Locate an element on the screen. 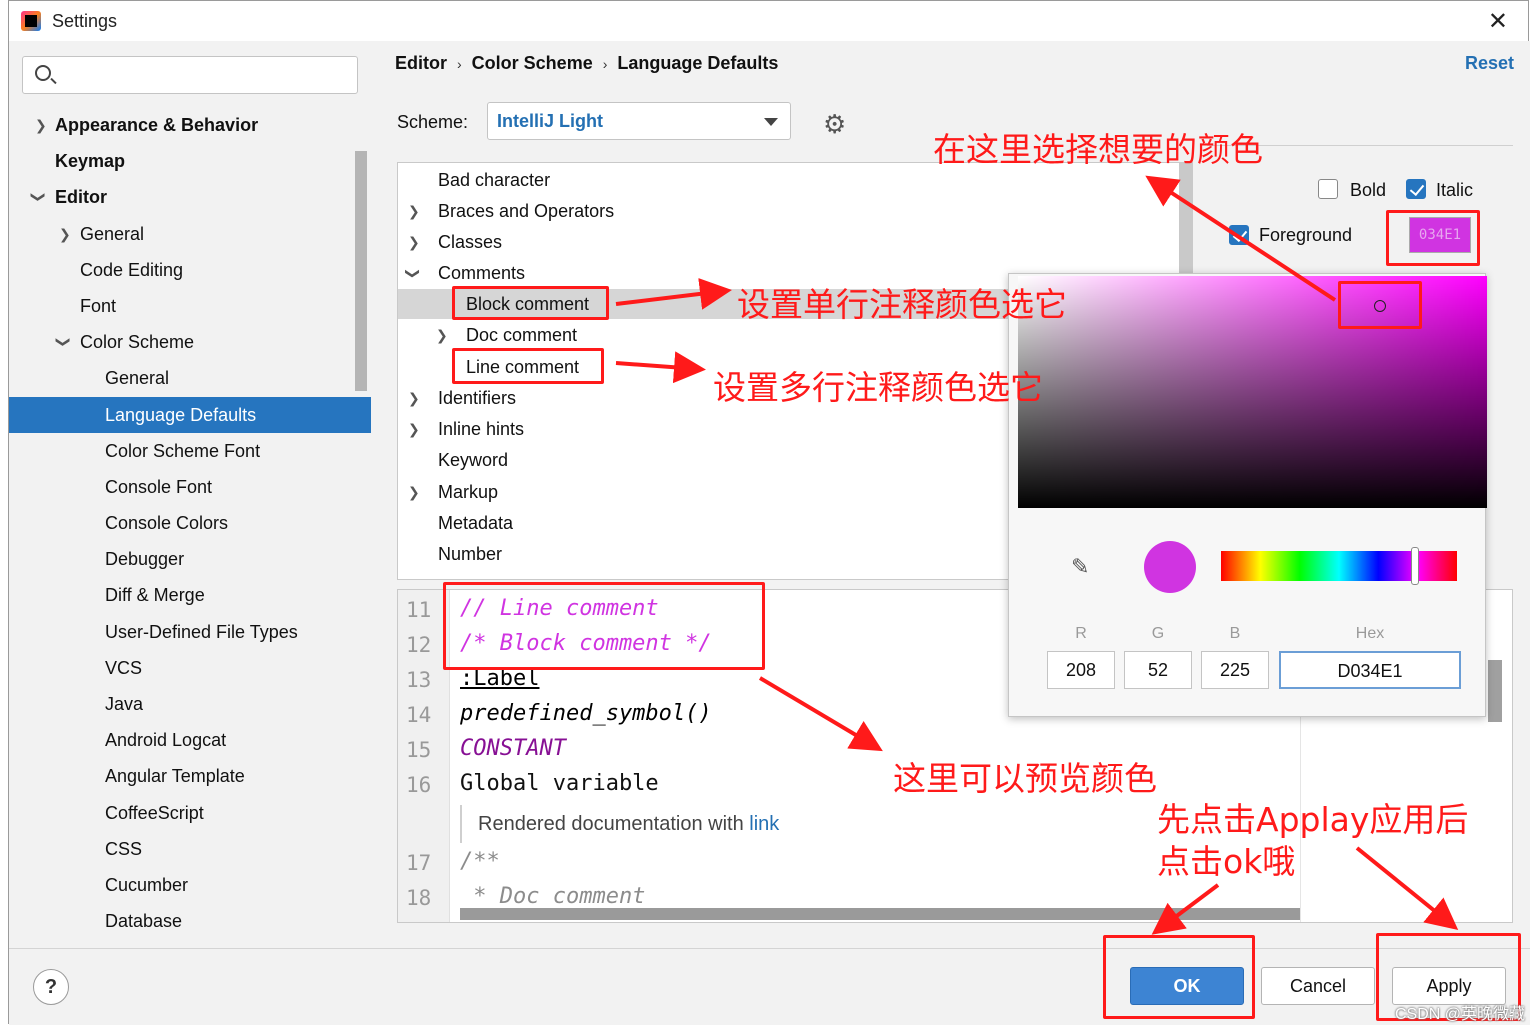 The image size is (1537, 1030). cancel-button: Cancel is located at coordinates (1318, 986).